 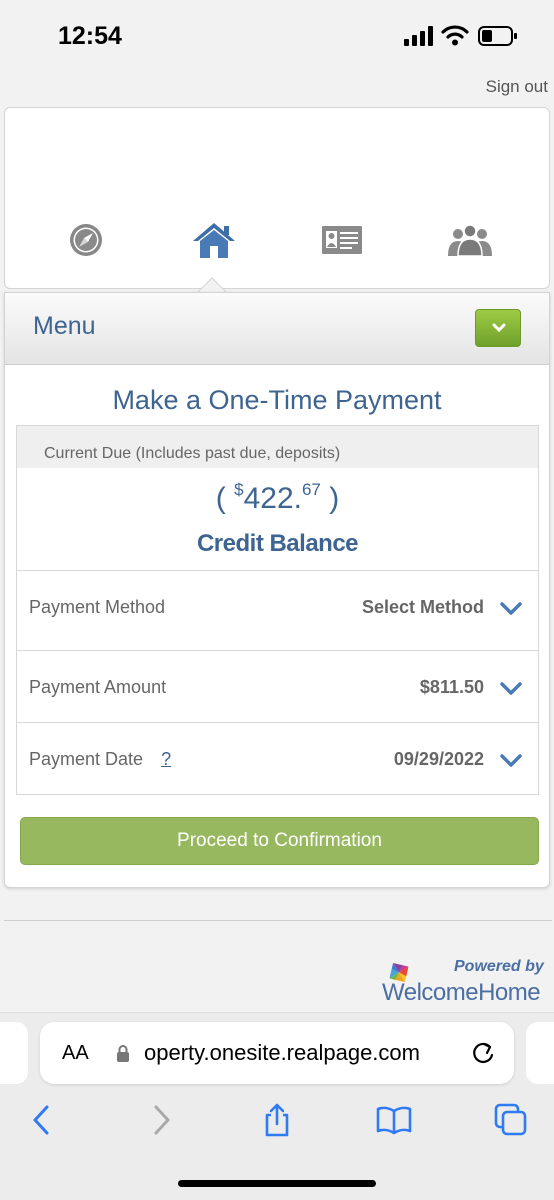 What do you see at coordinates (166, 759) in the screenshot?
I see `payment-date-help-link: ?` at bounding box center [166, 759].